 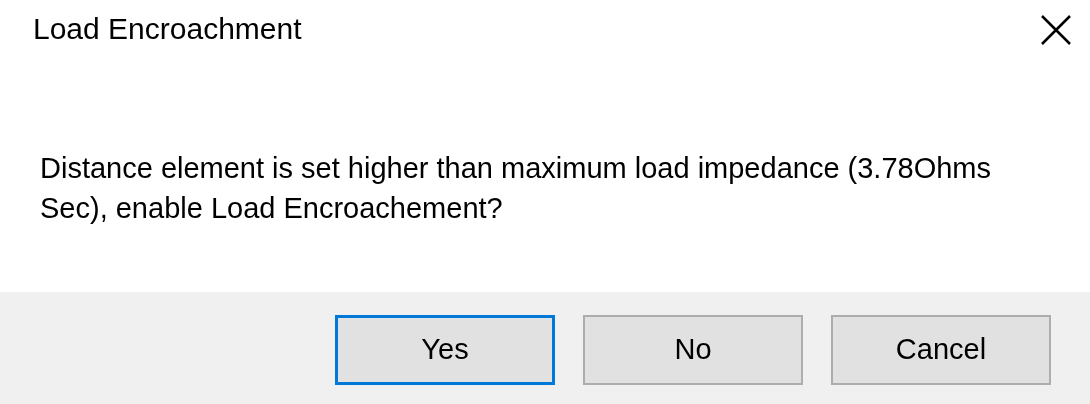 I want to click on dialog-button: Cancel, so click(x=941, y=350).